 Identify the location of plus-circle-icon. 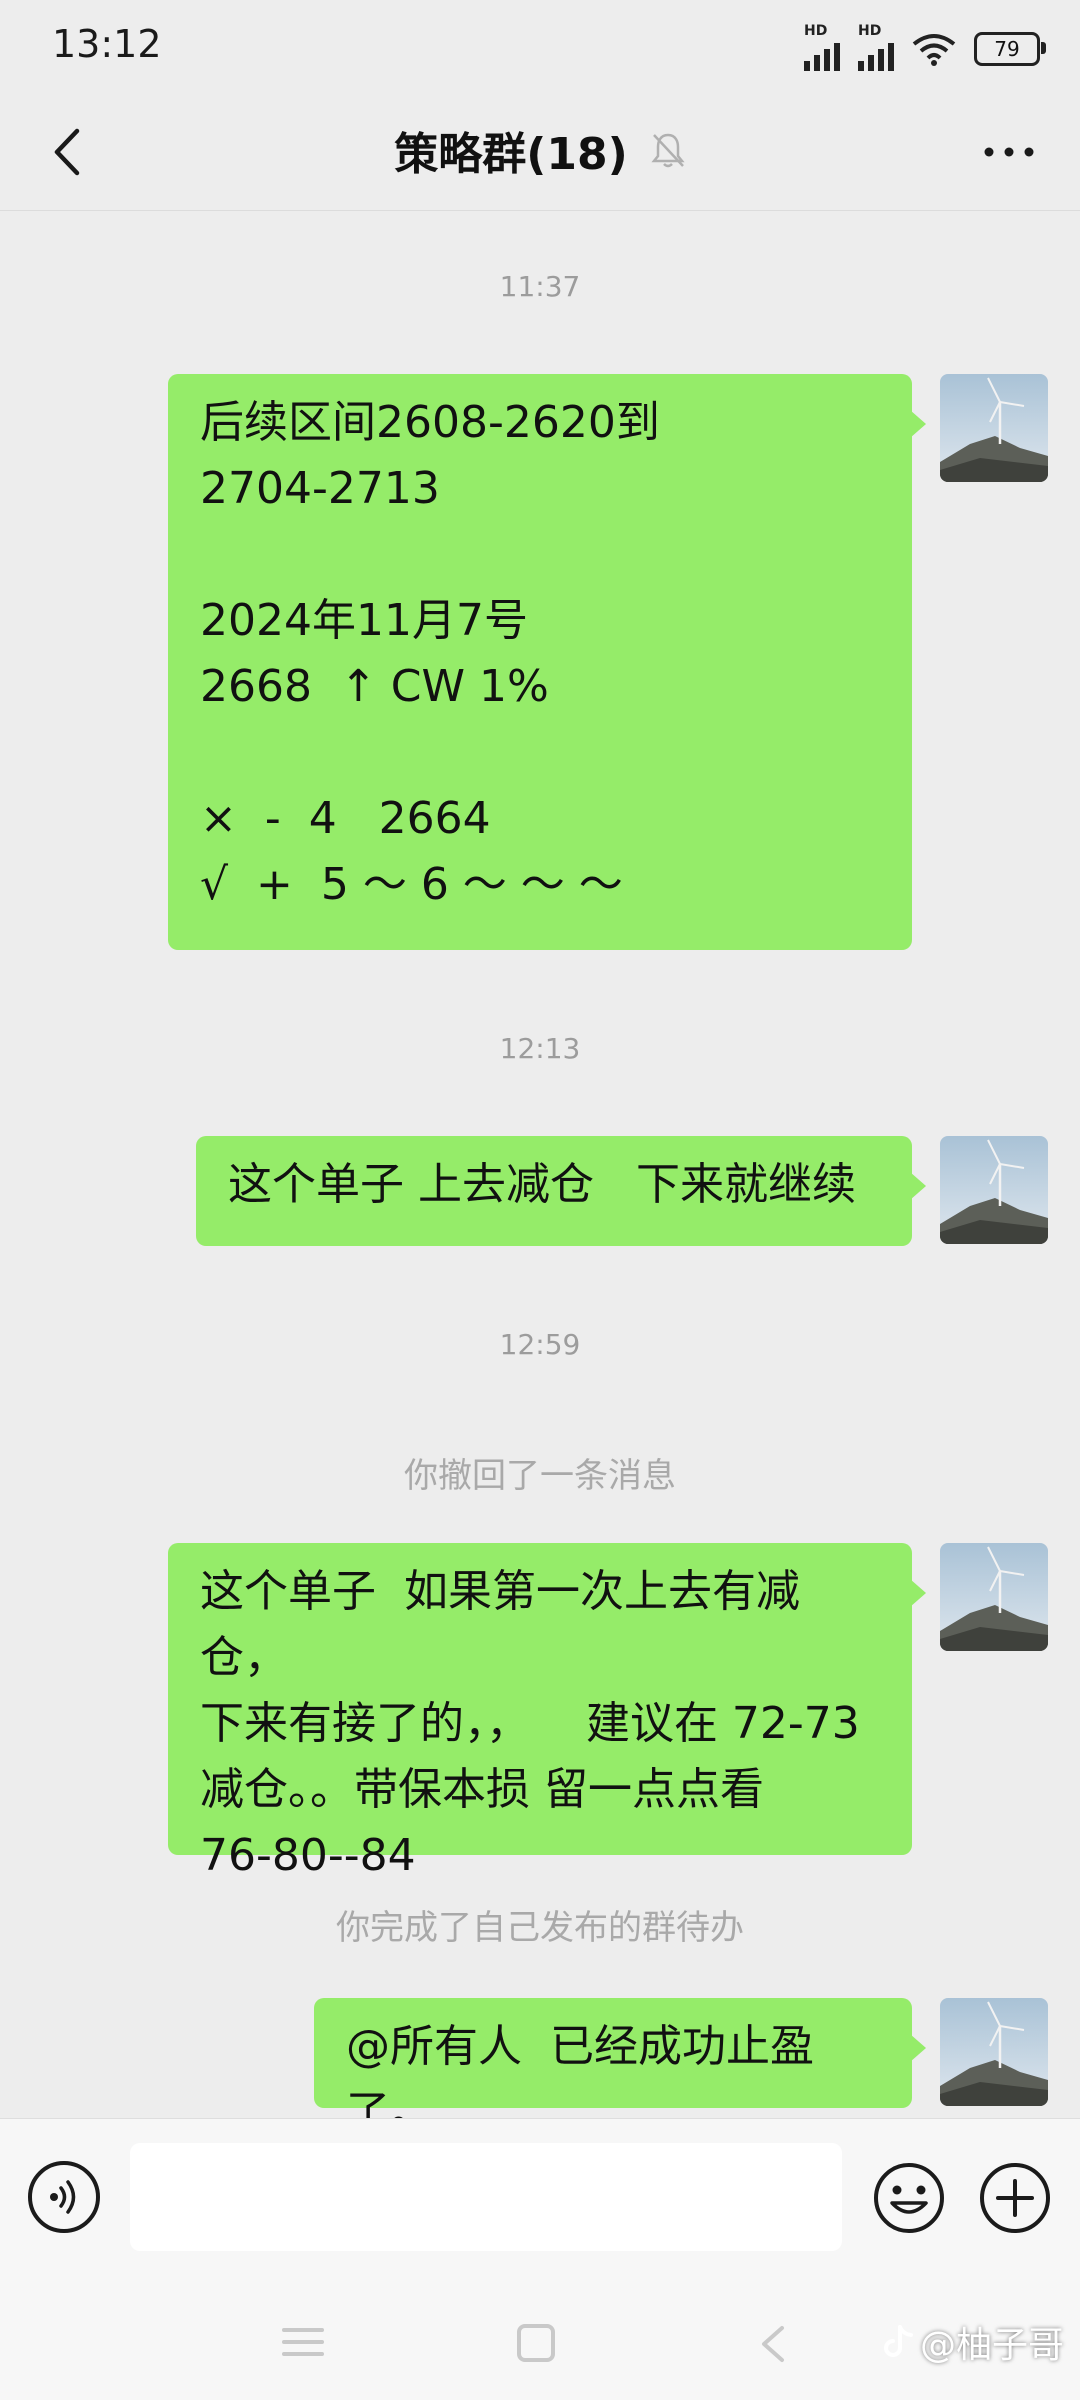
(1015, 2198).